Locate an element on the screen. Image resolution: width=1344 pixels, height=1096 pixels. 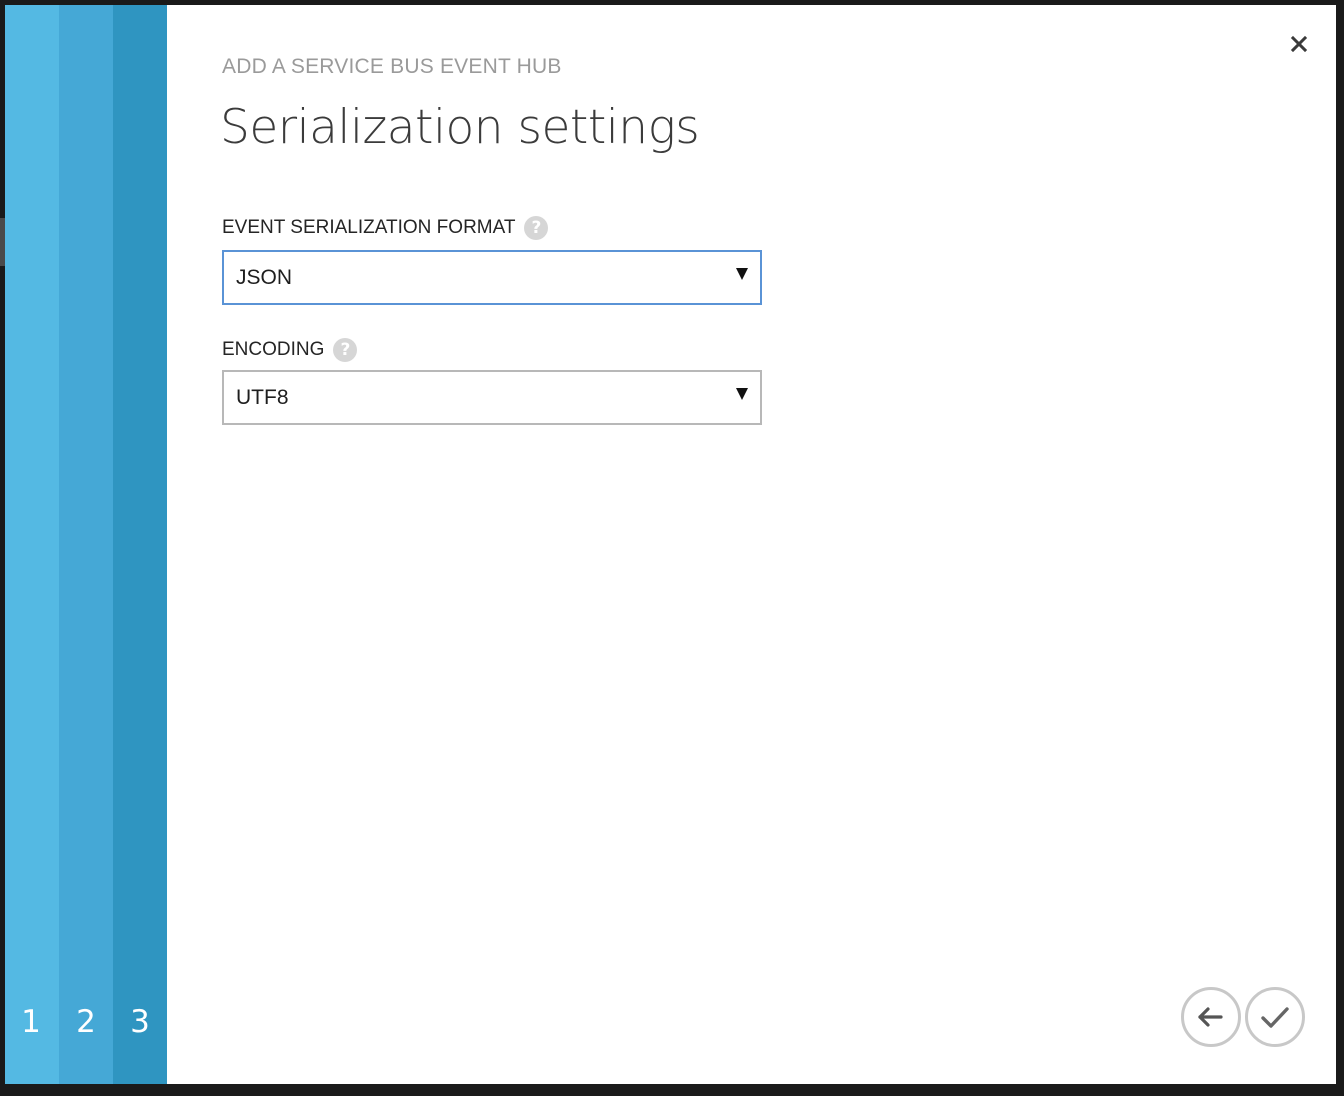
page-title: Serialization settings is located at coordinates (460, 127).